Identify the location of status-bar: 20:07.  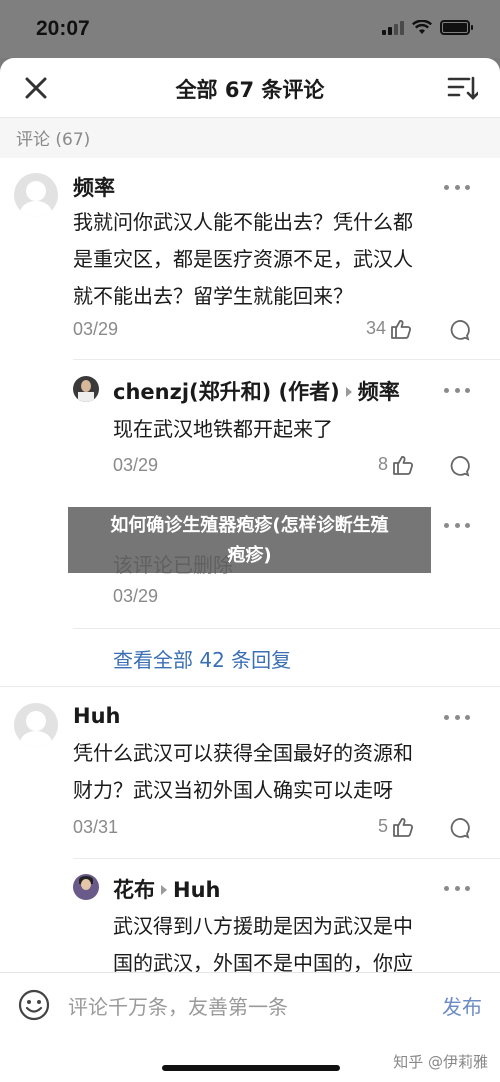
(250, 29).